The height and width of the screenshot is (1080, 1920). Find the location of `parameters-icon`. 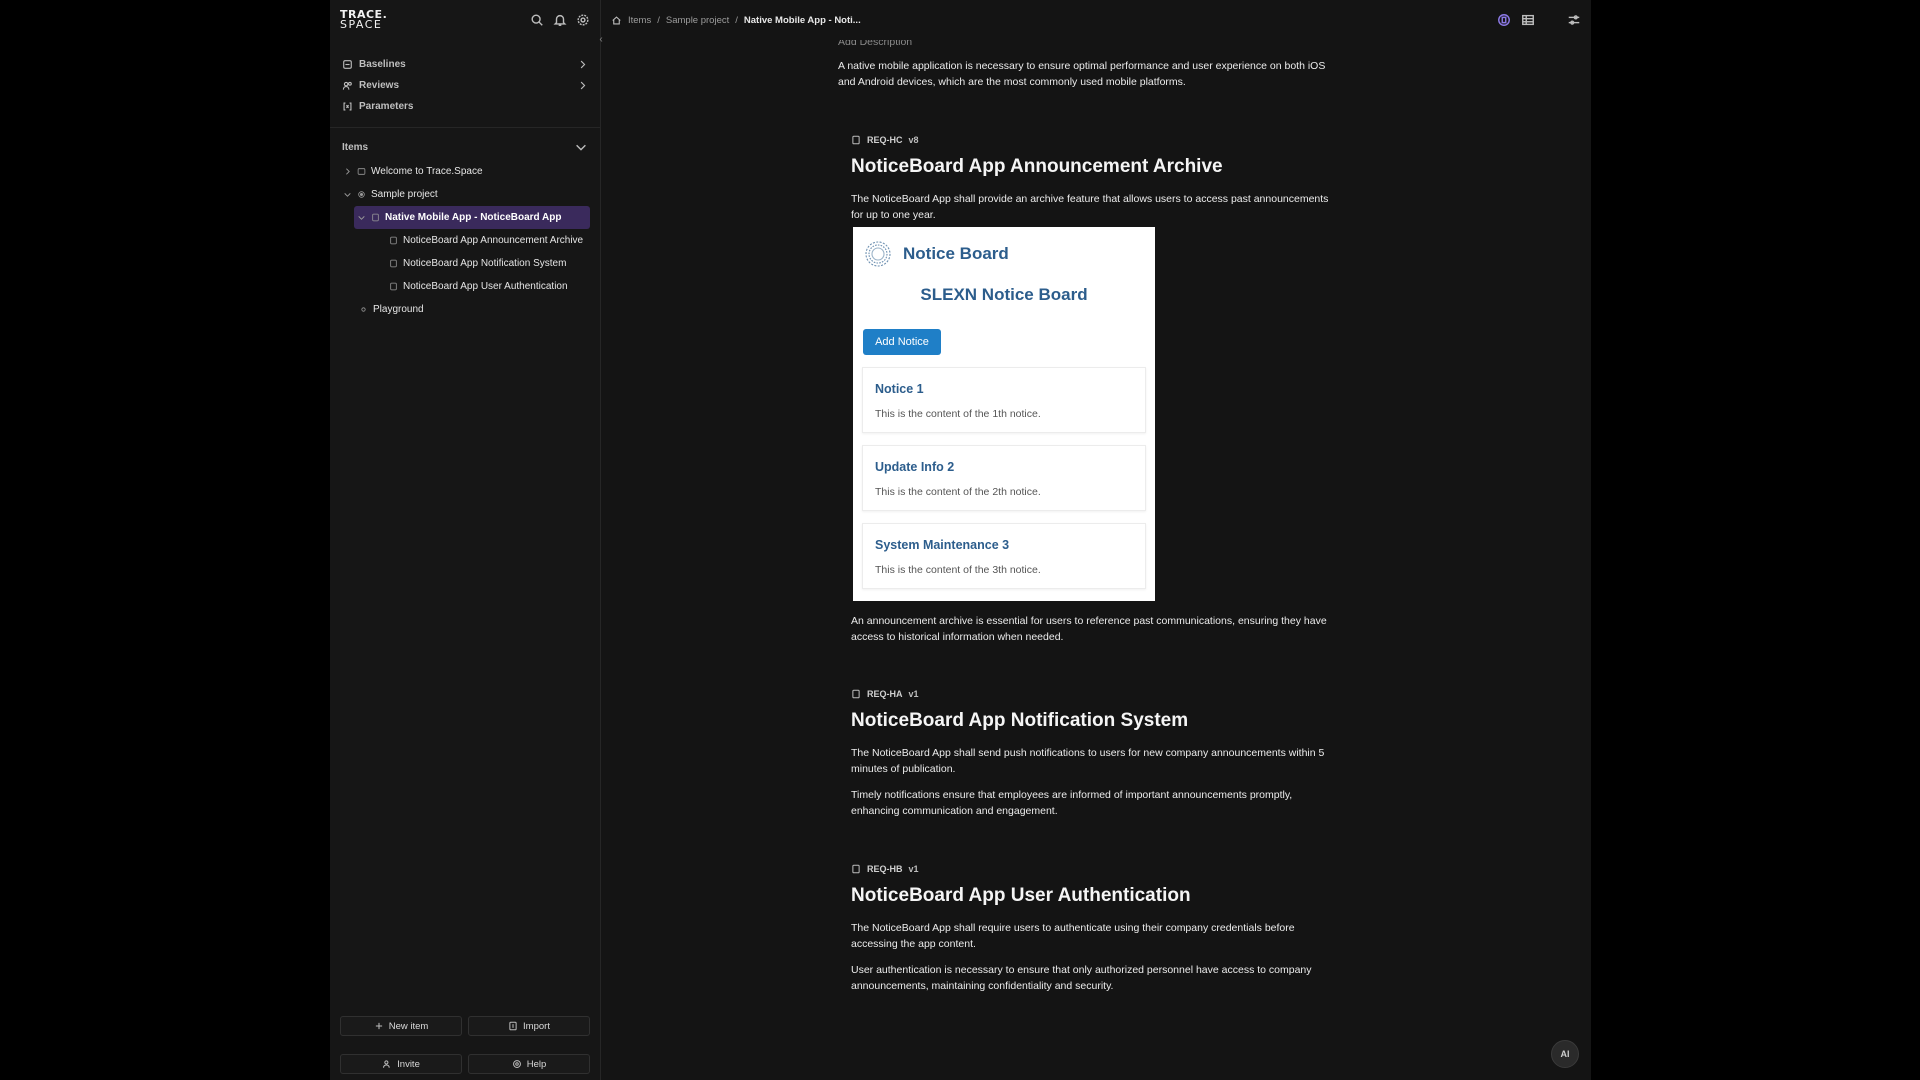

parameters-icon is located at coordinates (347, 106).